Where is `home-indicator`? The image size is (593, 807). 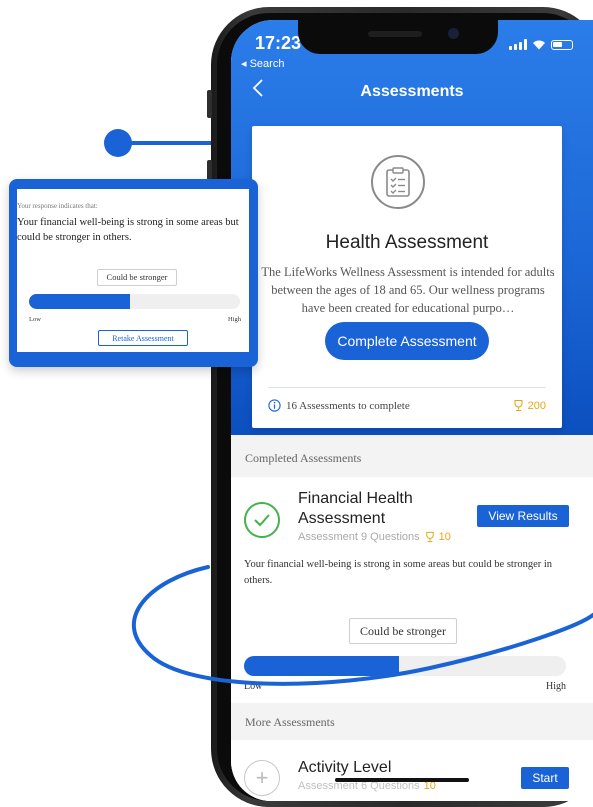 home-indicator is located at coordinates (402, 780).